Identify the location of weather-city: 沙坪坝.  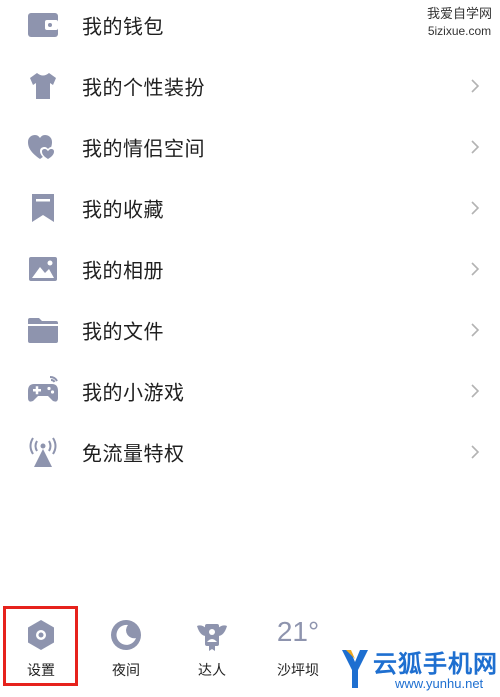
(298, 671).